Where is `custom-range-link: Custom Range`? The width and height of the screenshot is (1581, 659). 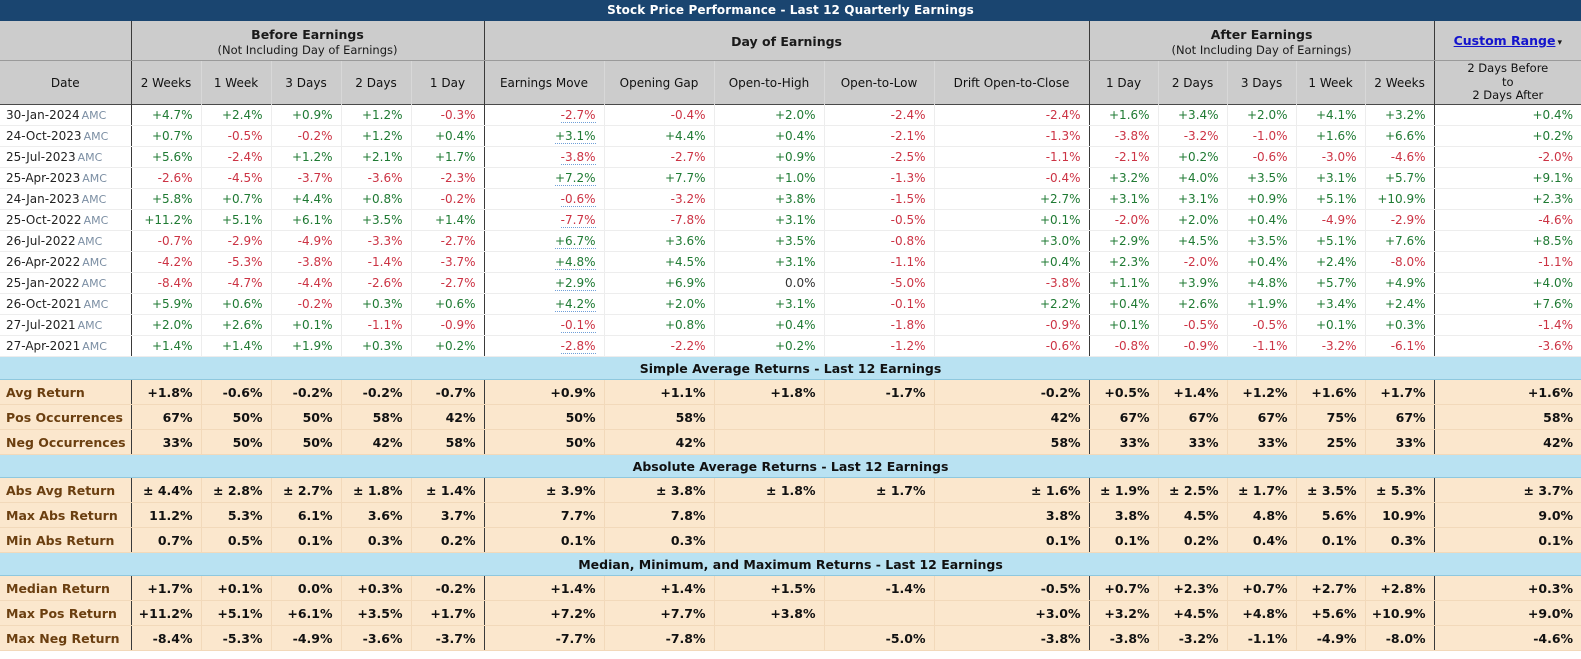
custom-range-link: Custom Range is located at coordinates (1505, 40).